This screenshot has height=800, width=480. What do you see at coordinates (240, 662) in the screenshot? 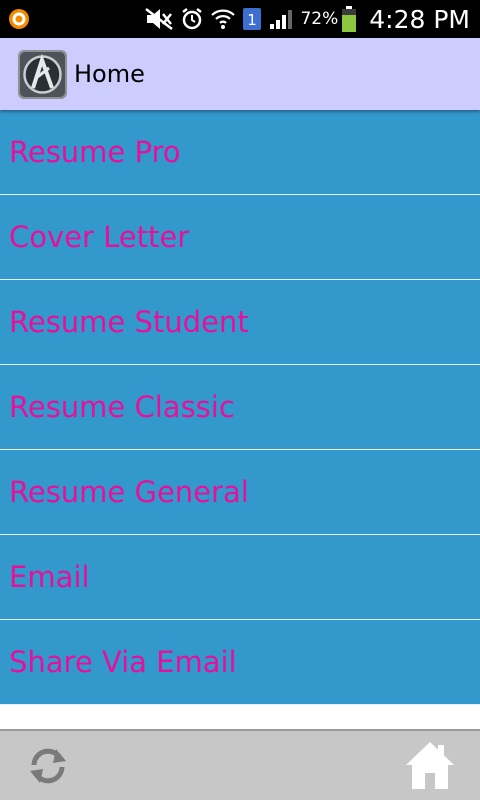
I see `menu-item-share-via-email: Share Via Email` at bounding box center [240, 662].